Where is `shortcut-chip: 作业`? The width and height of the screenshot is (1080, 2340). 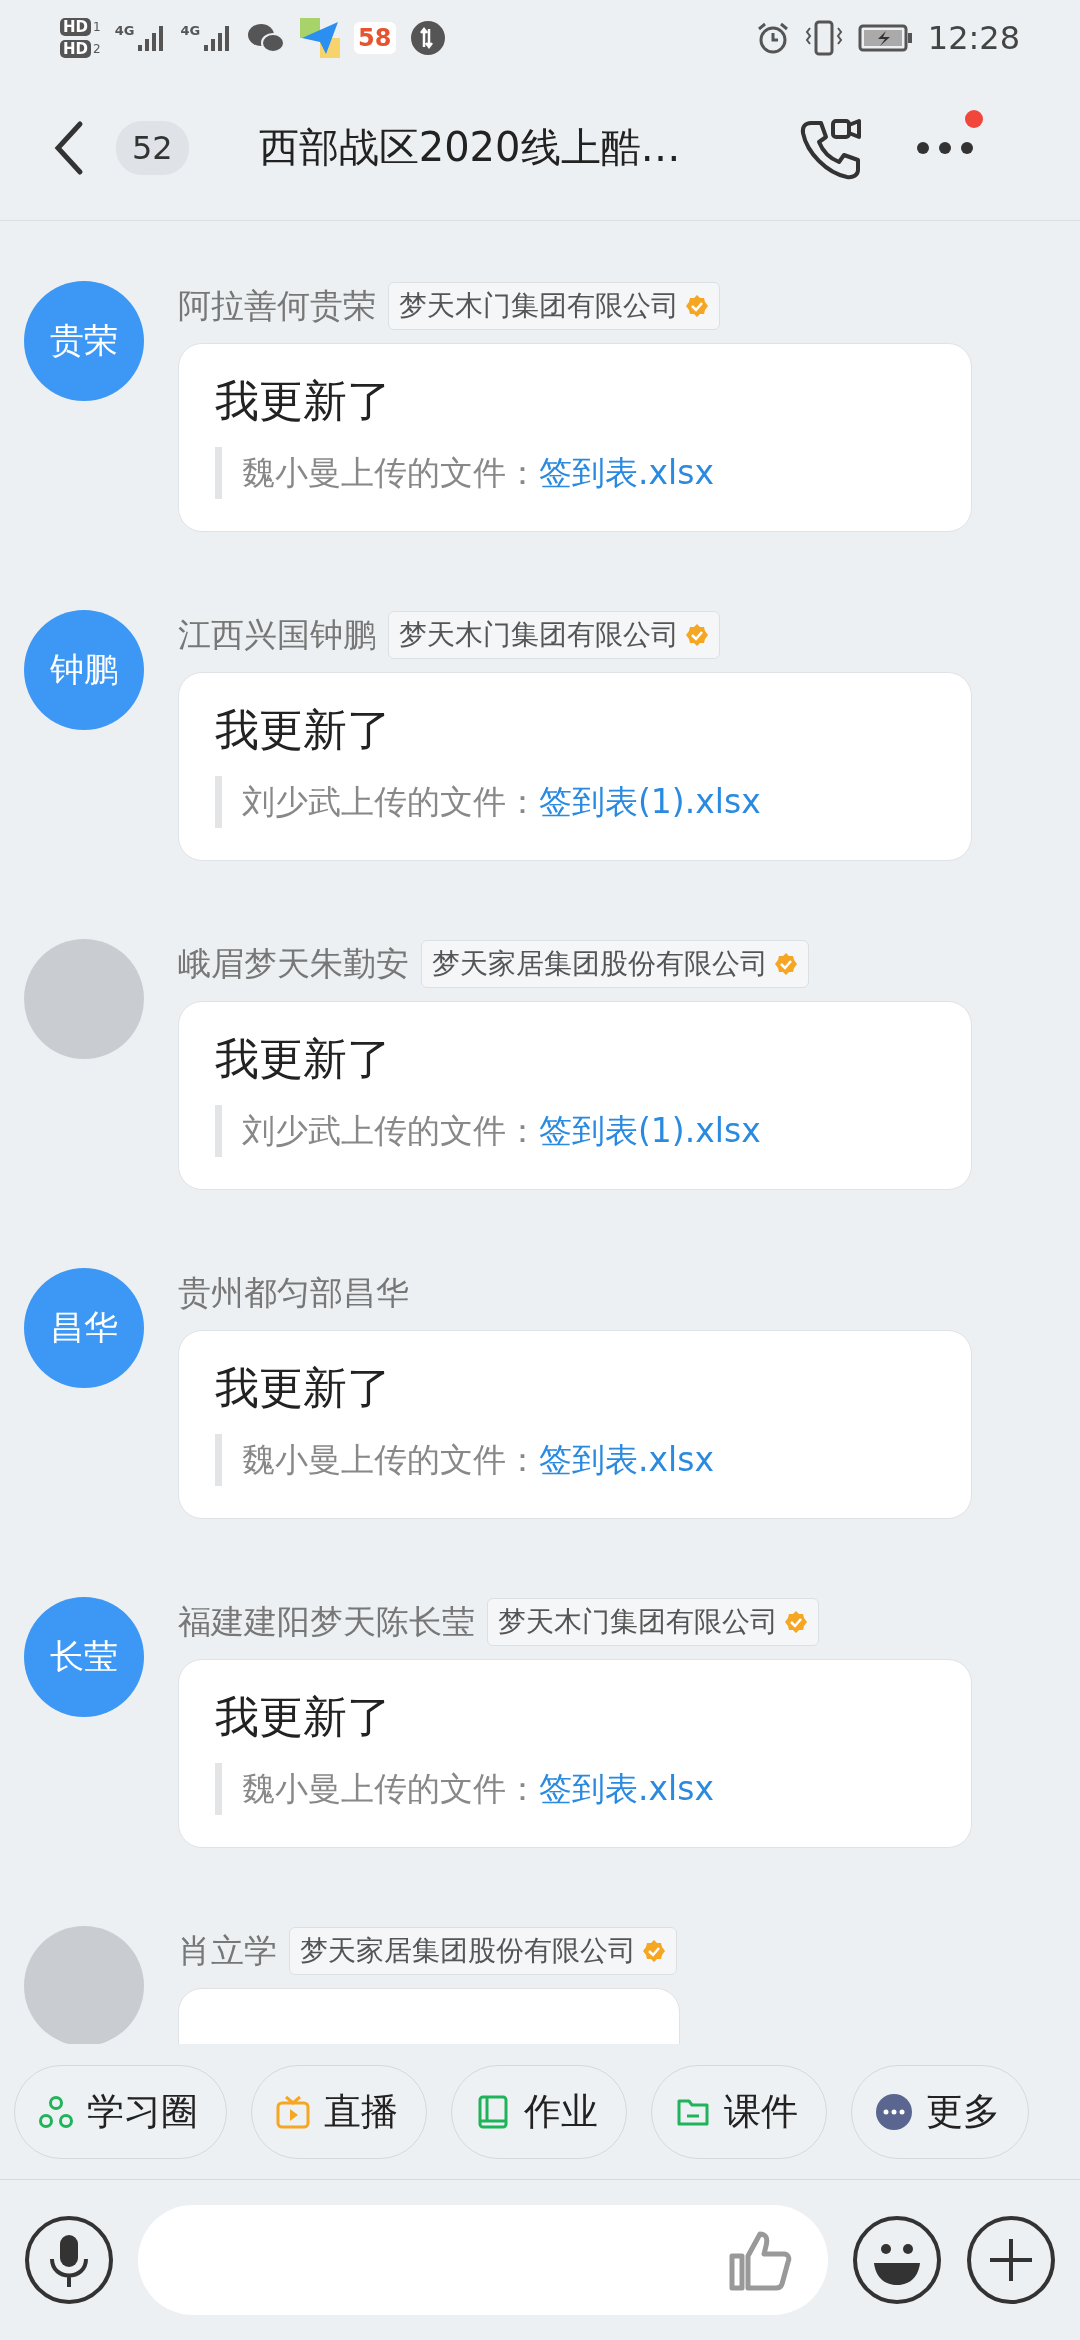 shortcut-chip: 作业 is located at coordinates (539, 2111).